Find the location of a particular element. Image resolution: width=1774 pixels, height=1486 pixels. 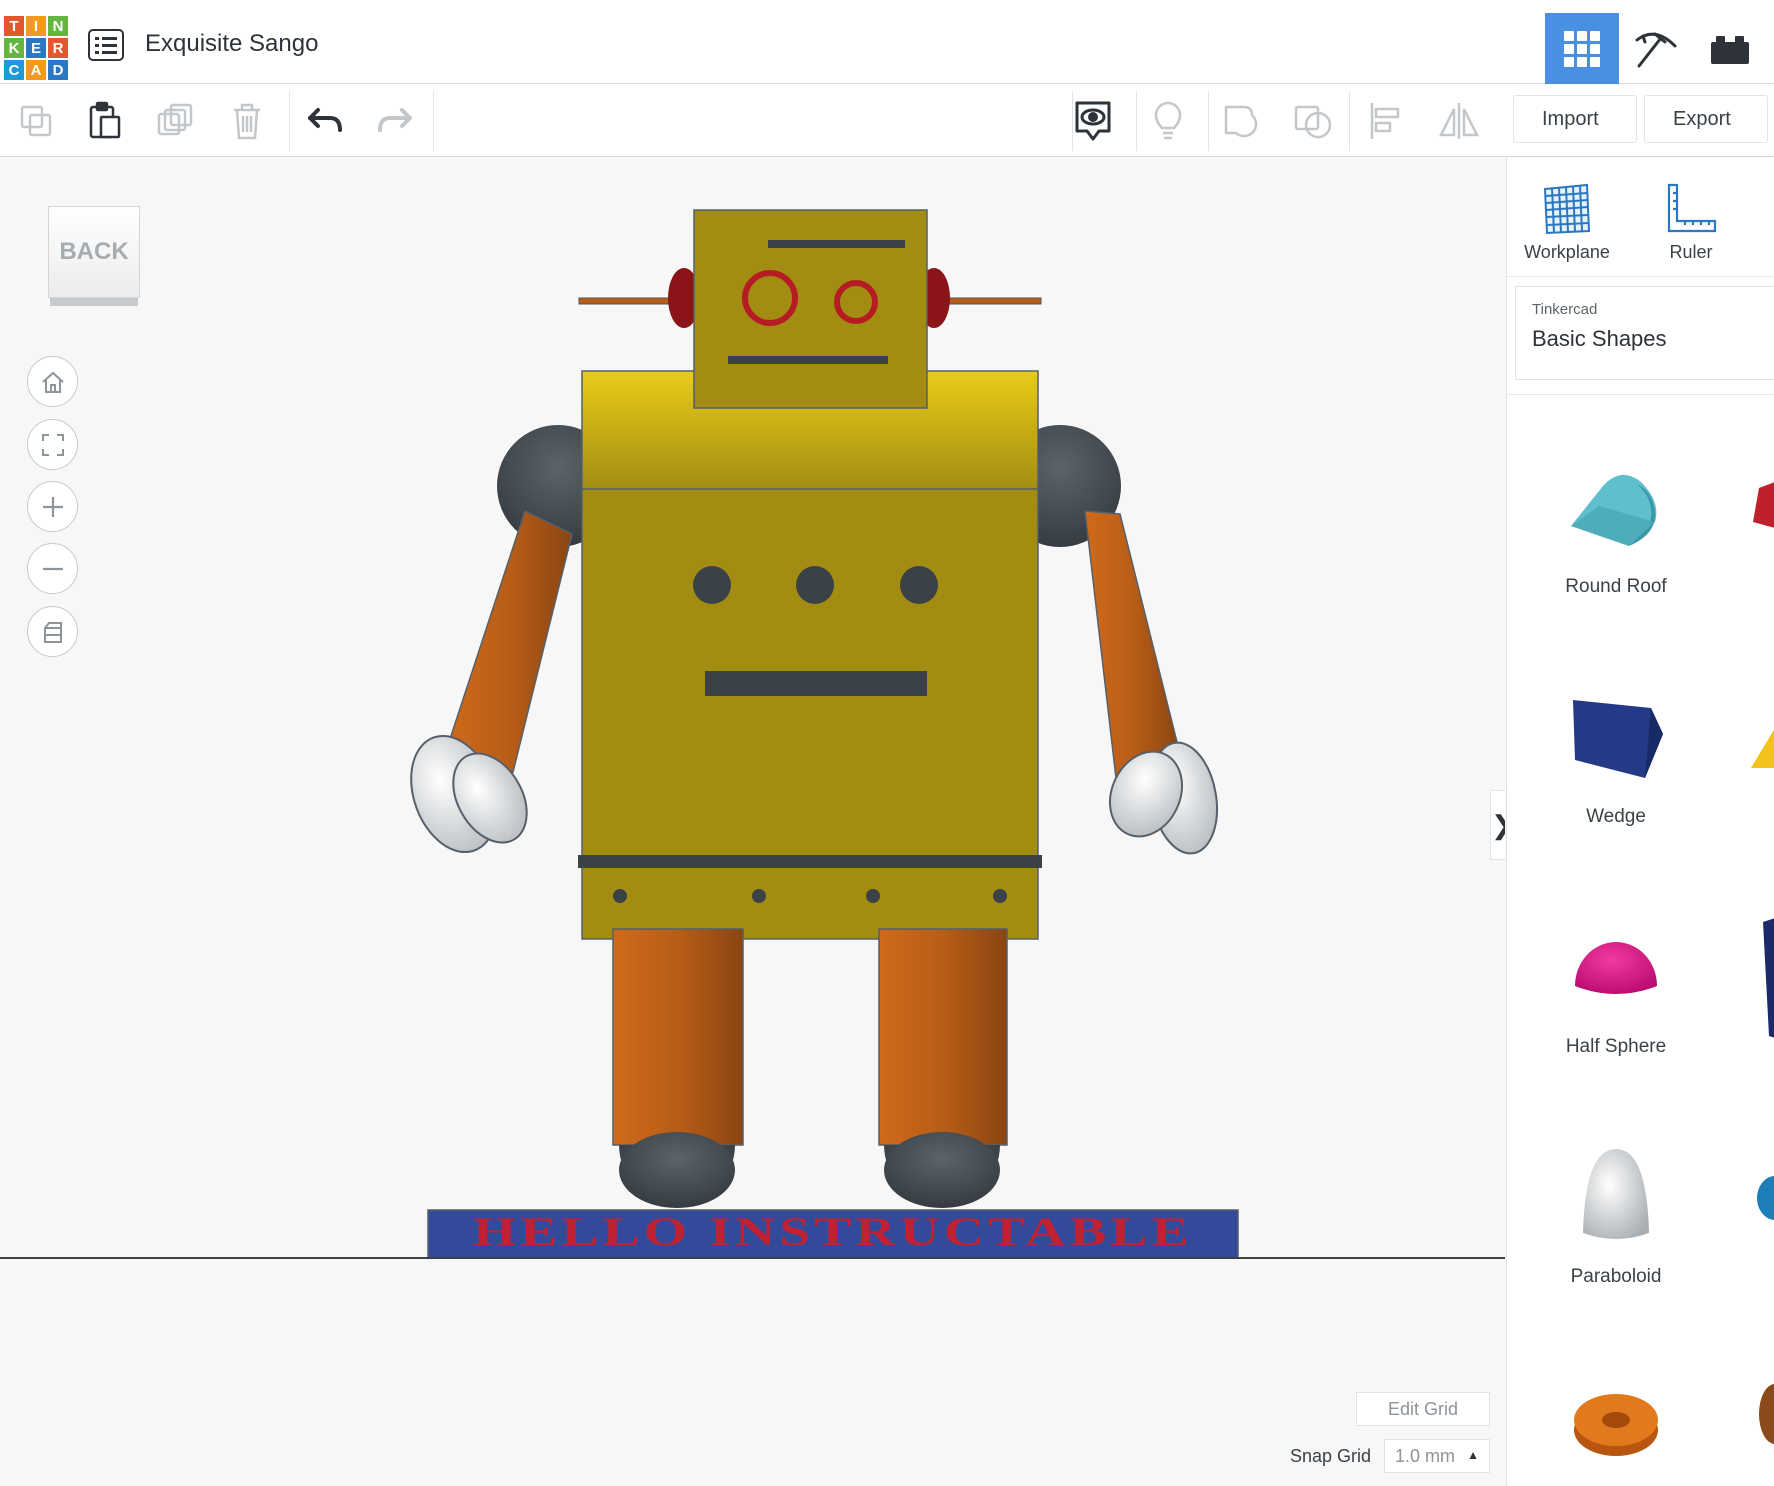

caret-up-icon: ▲ is located at coordinates (1473, 1455).